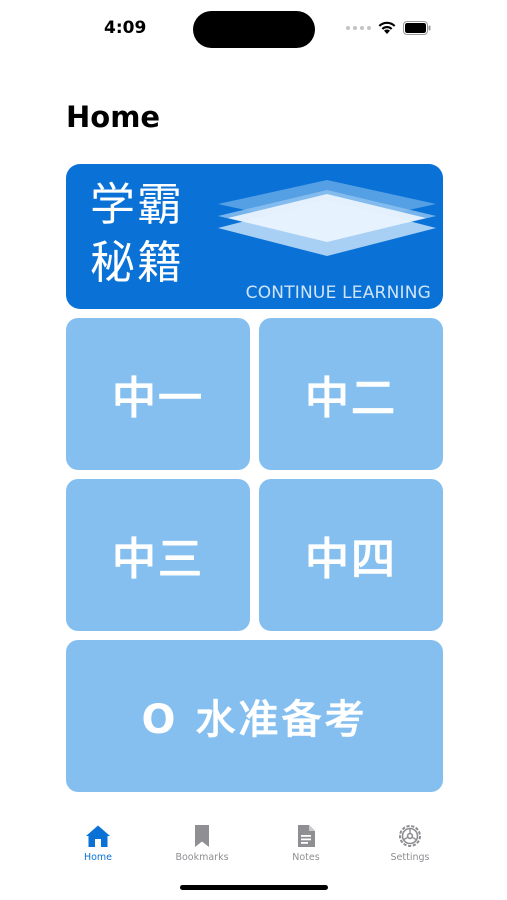 The image size is (507, 900). Describe the element at coordinates (125, 28) in the screenshot. I see `status-time: 4:09` at that location.